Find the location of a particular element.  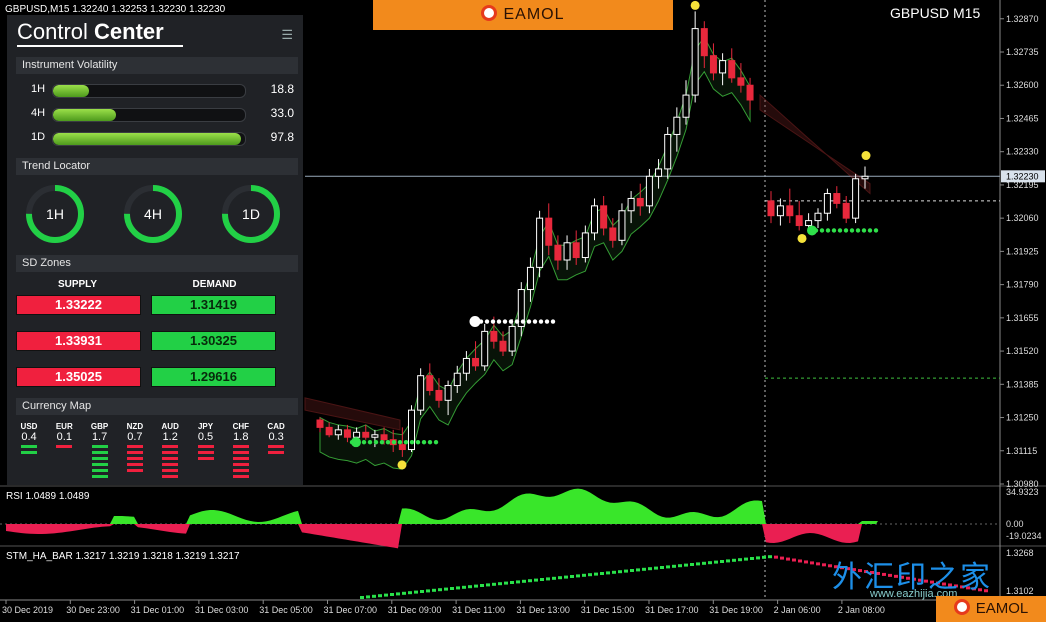

price-tick-label: 1.32330 is located at coordinates (1022, 152).